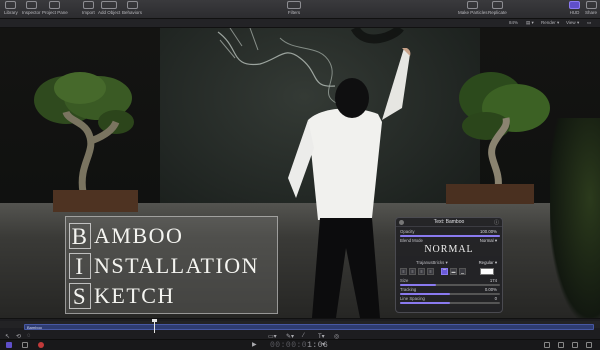 Image resolution: width=600 pixels, height=350 pixels. What do you see at coordinates (80, 236) in the screenshot?
I see `drop-cap-1: B` at bounding box center [80, 236].